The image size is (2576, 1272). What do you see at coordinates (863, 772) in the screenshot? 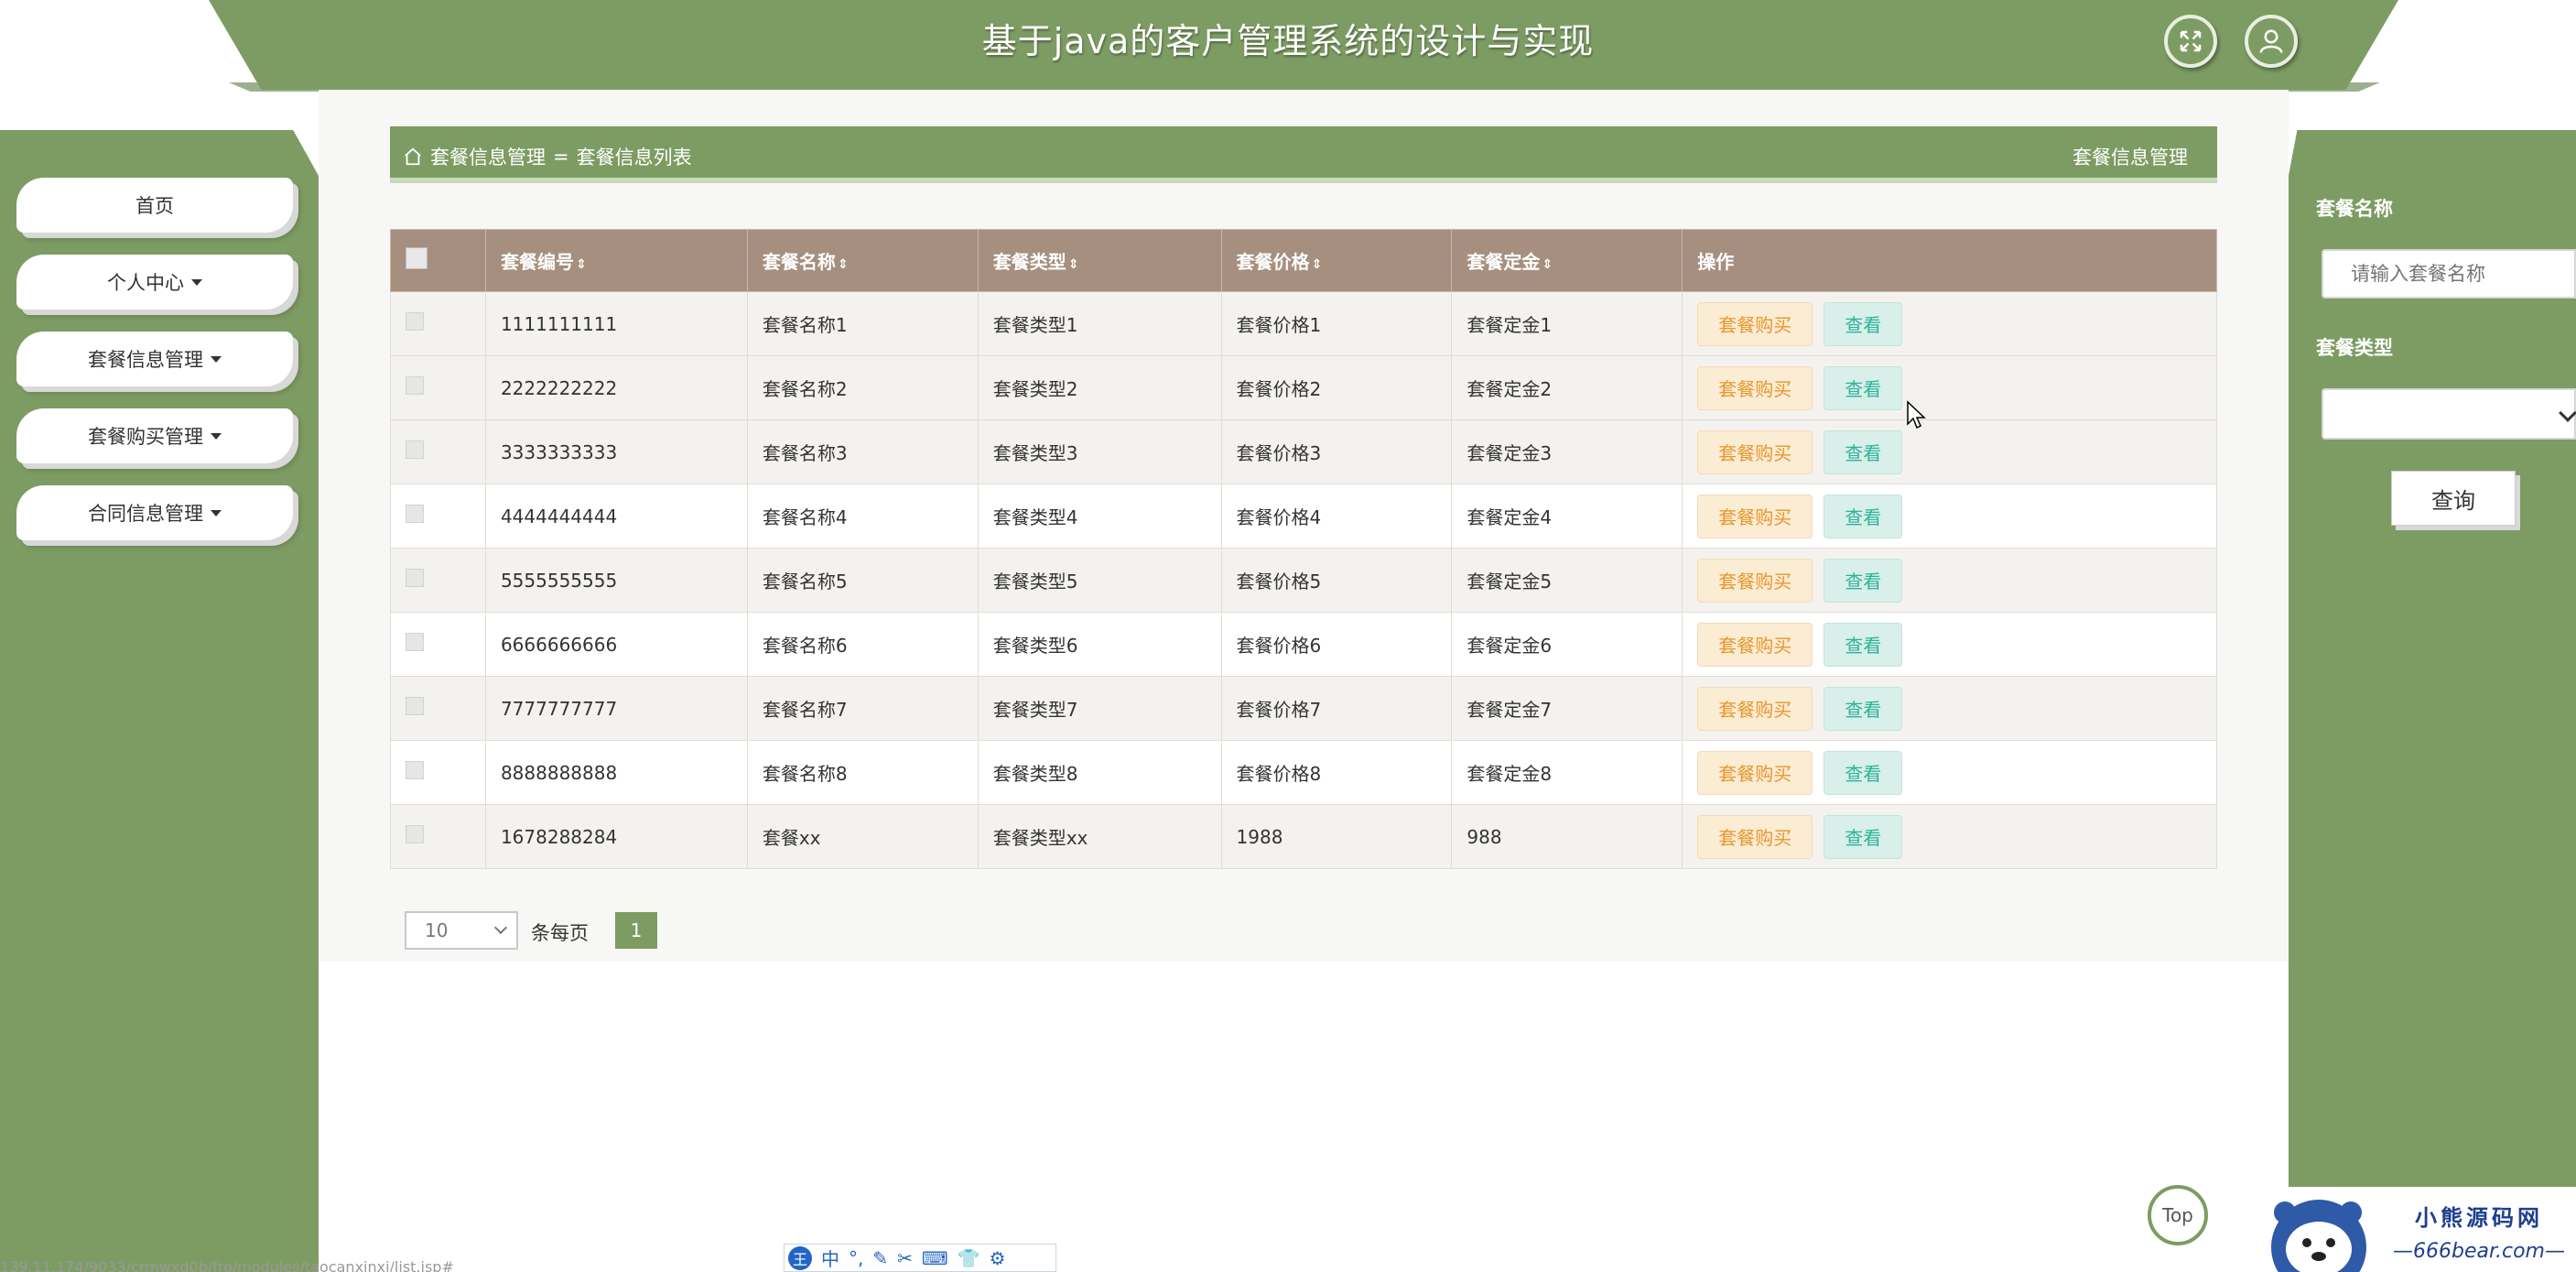
I see `cell-name: 套餐名称8` at bounding box center [863, 772].